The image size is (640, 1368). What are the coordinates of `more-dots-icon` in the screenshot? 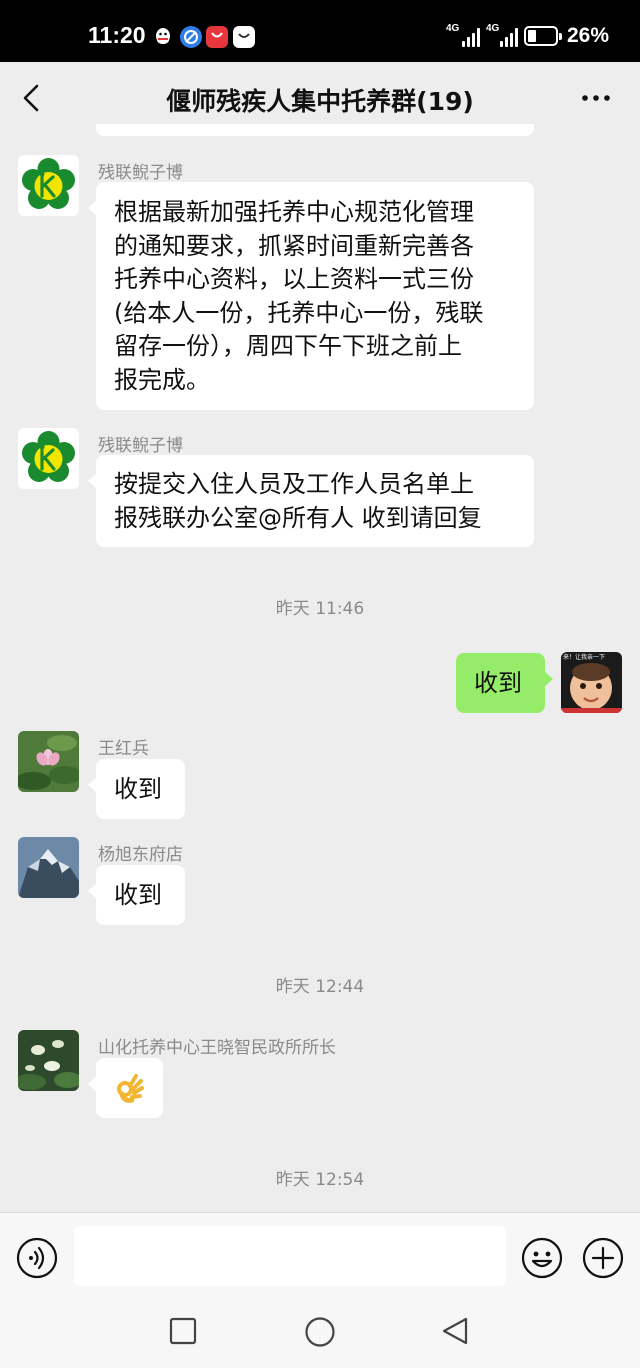 It's located at (596, 98).